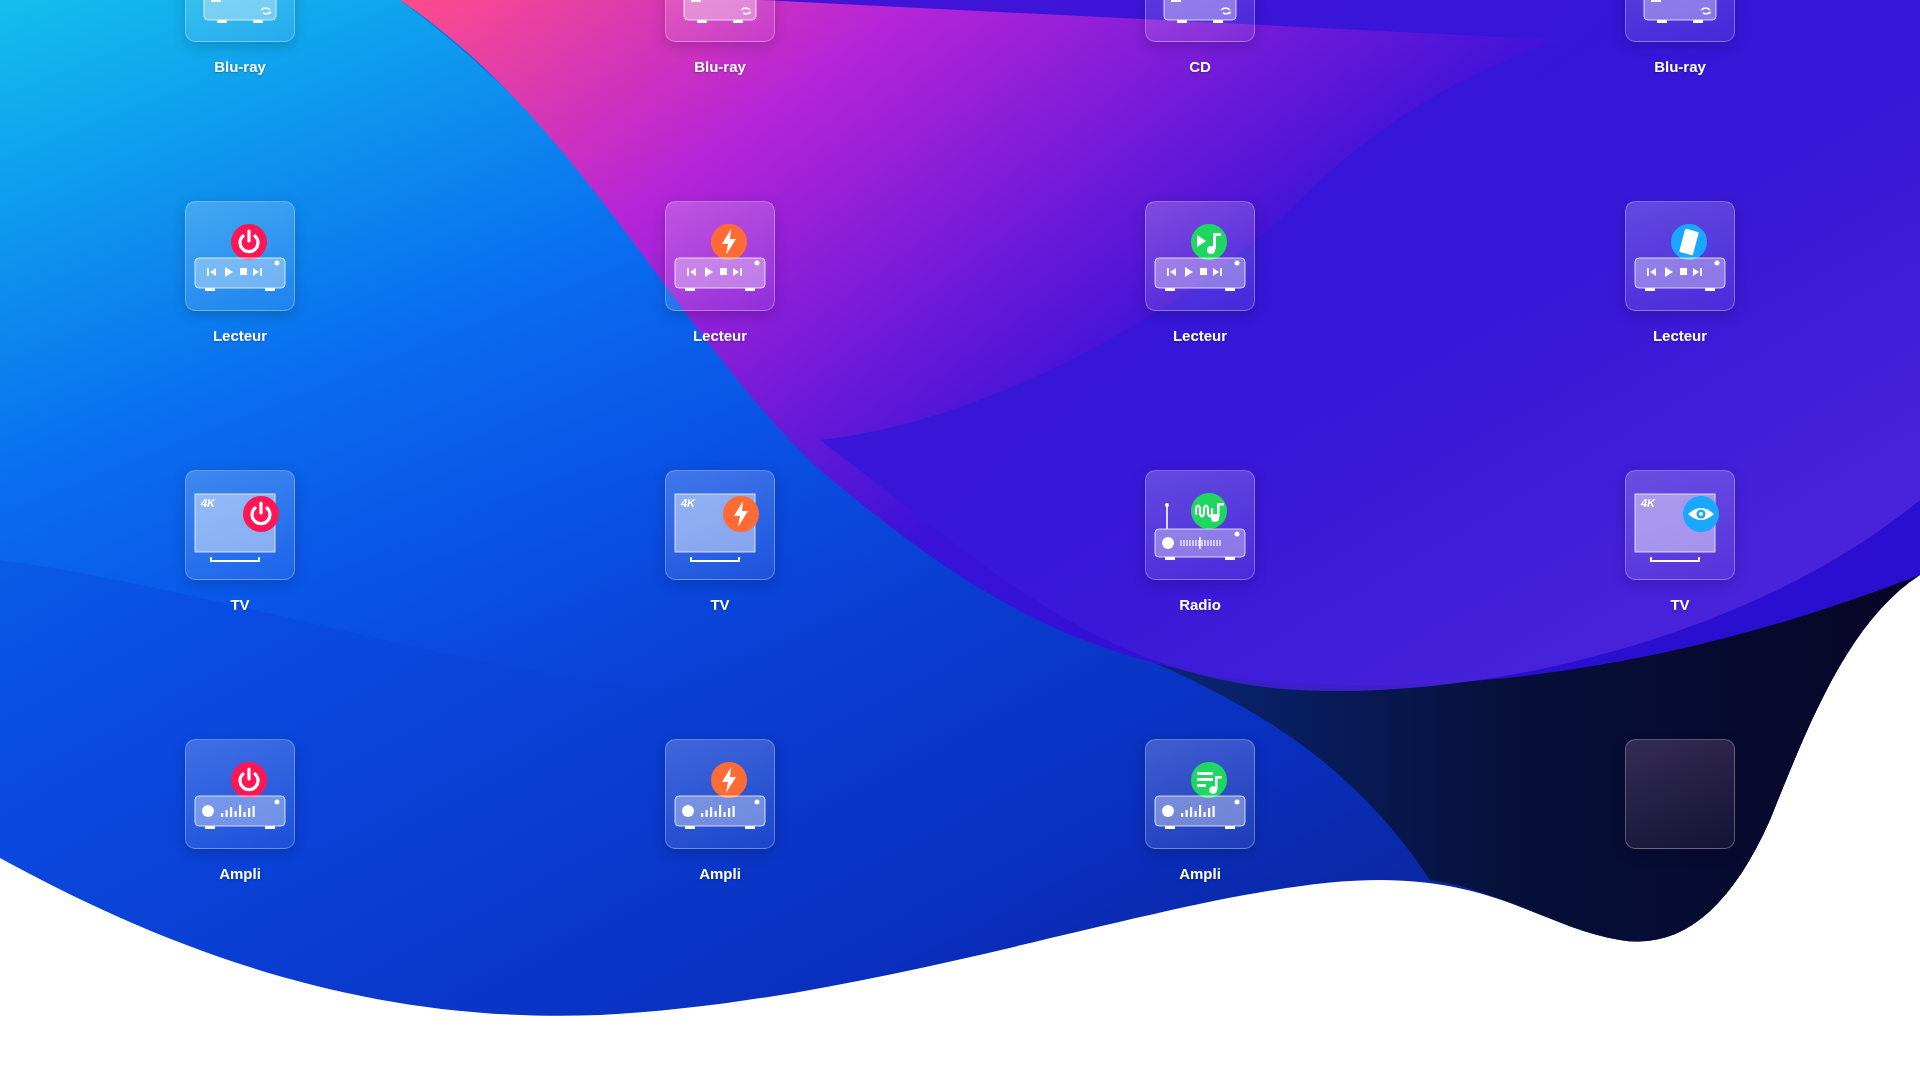  Describe the element at coordinates (1200, 604) in the screenshot. I see `device-label: Radio` at that location.